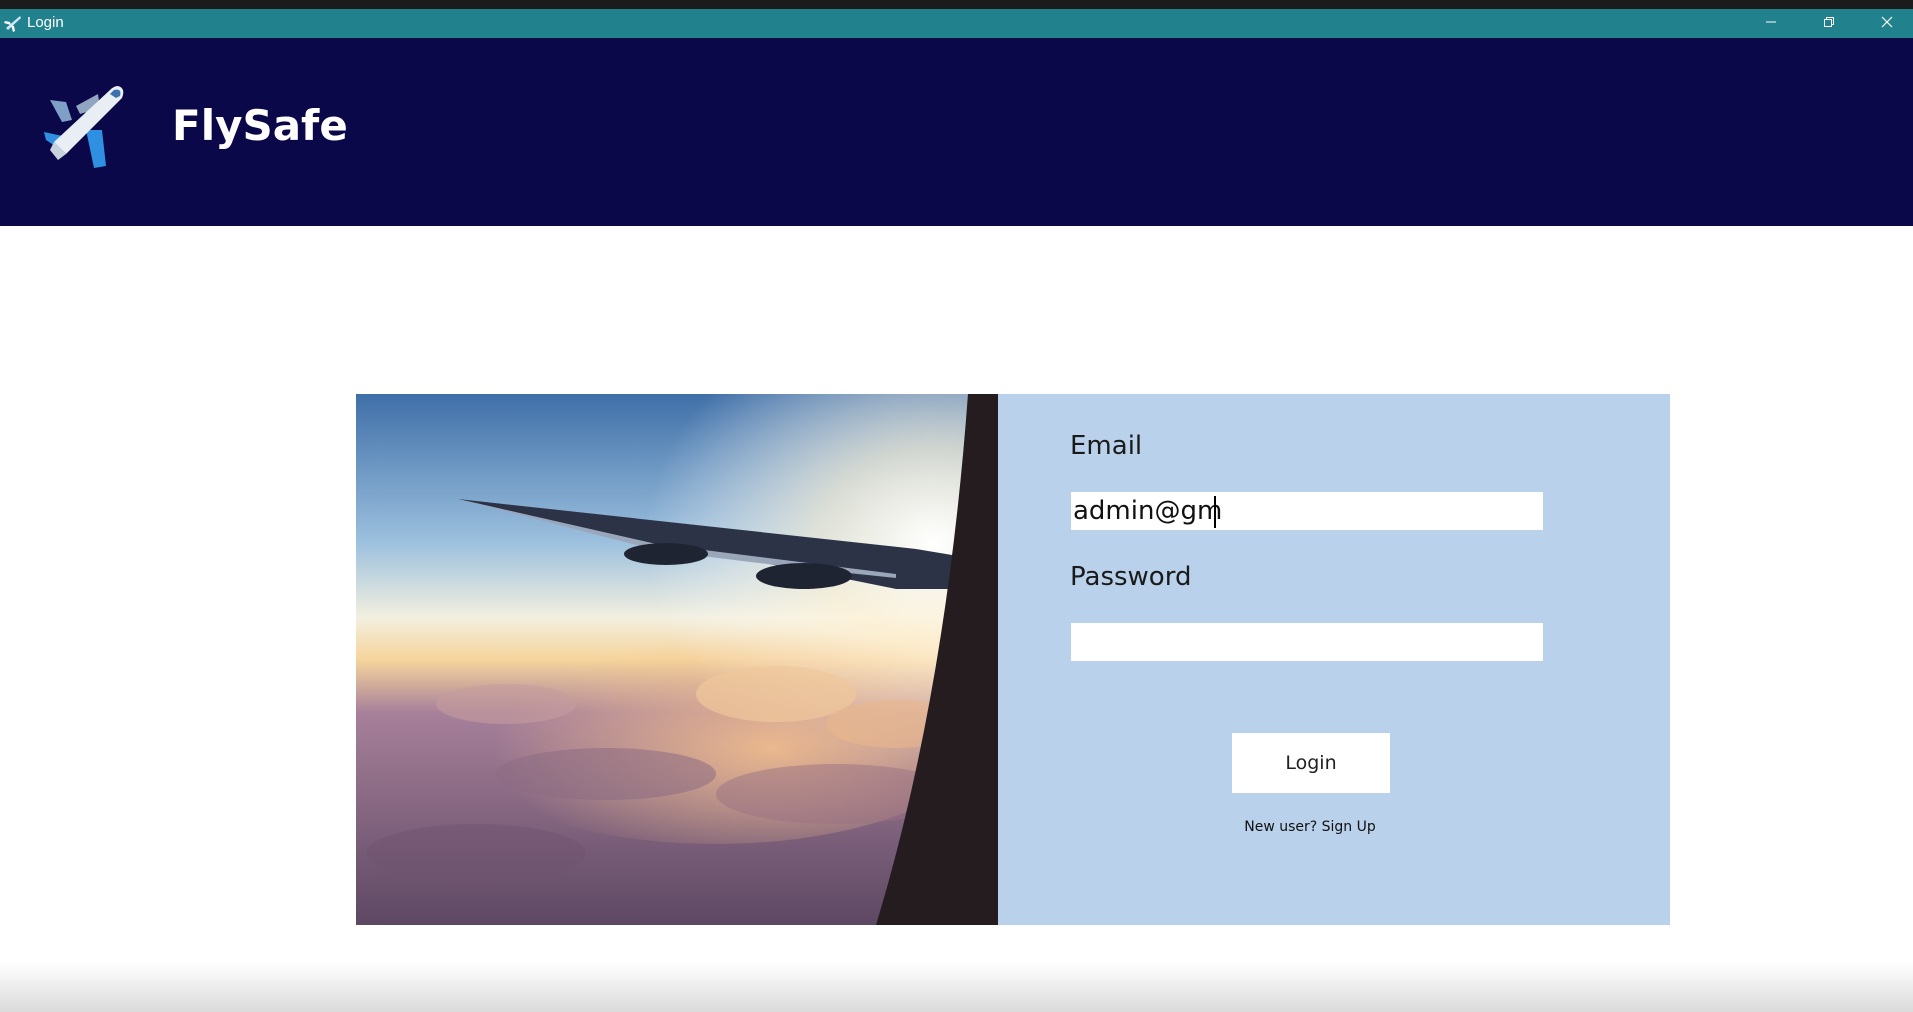  What do you see at coordinates (956, 23) in the screenshot?
I see `title-bar: Login` at bounding box center [956, 23].